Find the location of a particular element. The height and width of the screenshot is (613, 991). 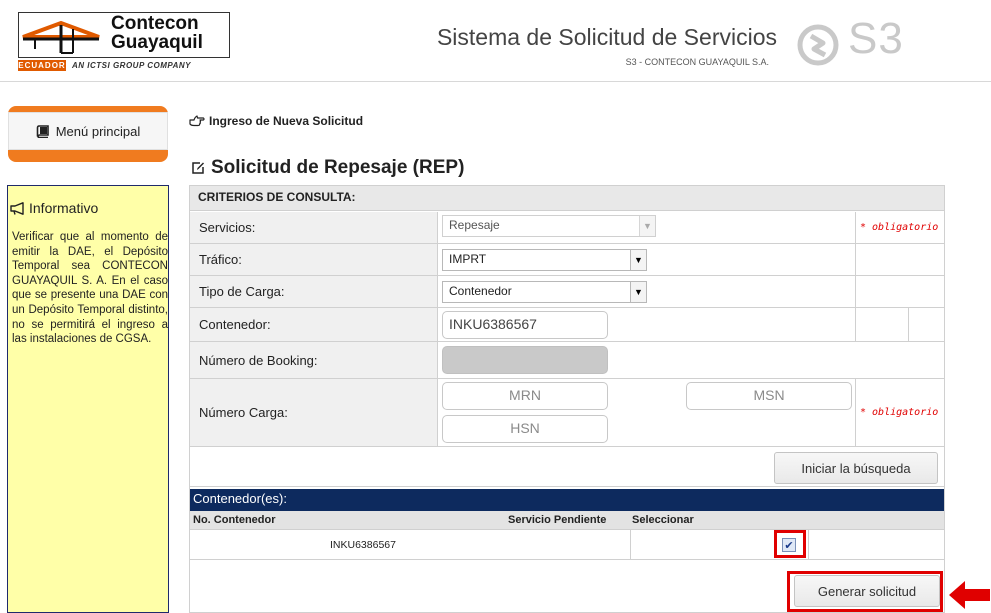

row-servicios: Servicios: Repesaje ▼ * obligatorio is located at coordinates (567, 228).